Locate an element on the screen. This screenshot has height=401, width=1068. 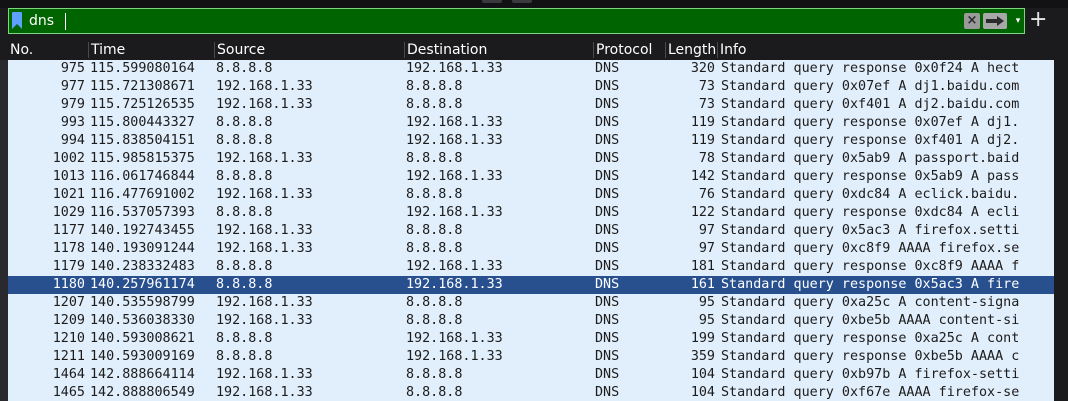
packet-time: 115.599080164 is located at coordinates (142, 68).